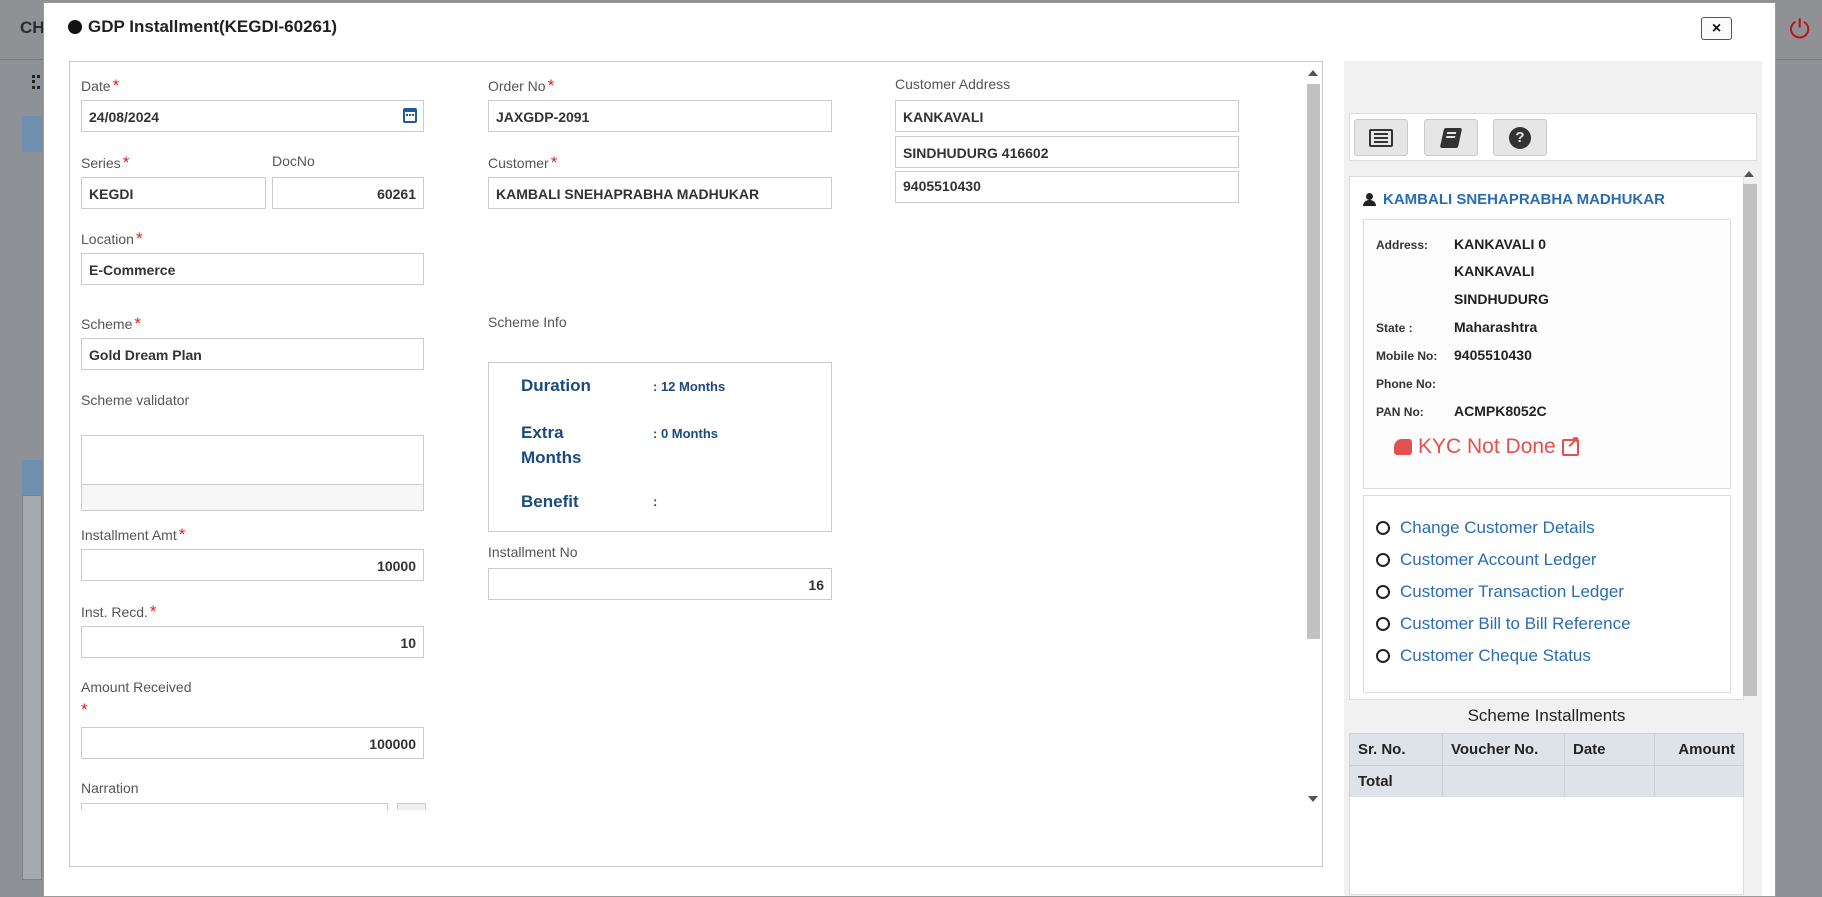 This screenshot has height=897, width=1822. Describe the element at coordinates (119, 611) in the screenshot. I see `inst-recd-label: Inst. Recd. *` at that location.